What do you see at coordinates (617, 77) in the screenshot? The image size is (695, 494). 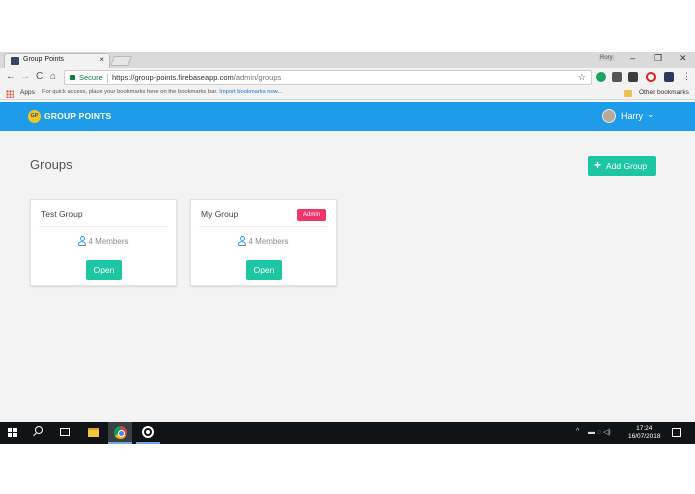 I see `extension-pocket-icon` at bounding box center [617, 77].